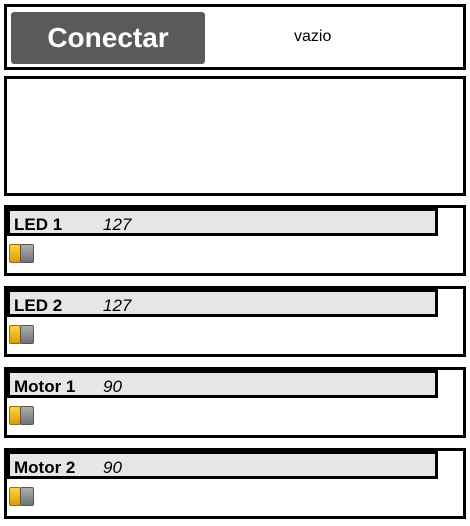  Describe the element at coordinates (45, 386) in the screenshot. I see `control-label: Motor 1` at that location.